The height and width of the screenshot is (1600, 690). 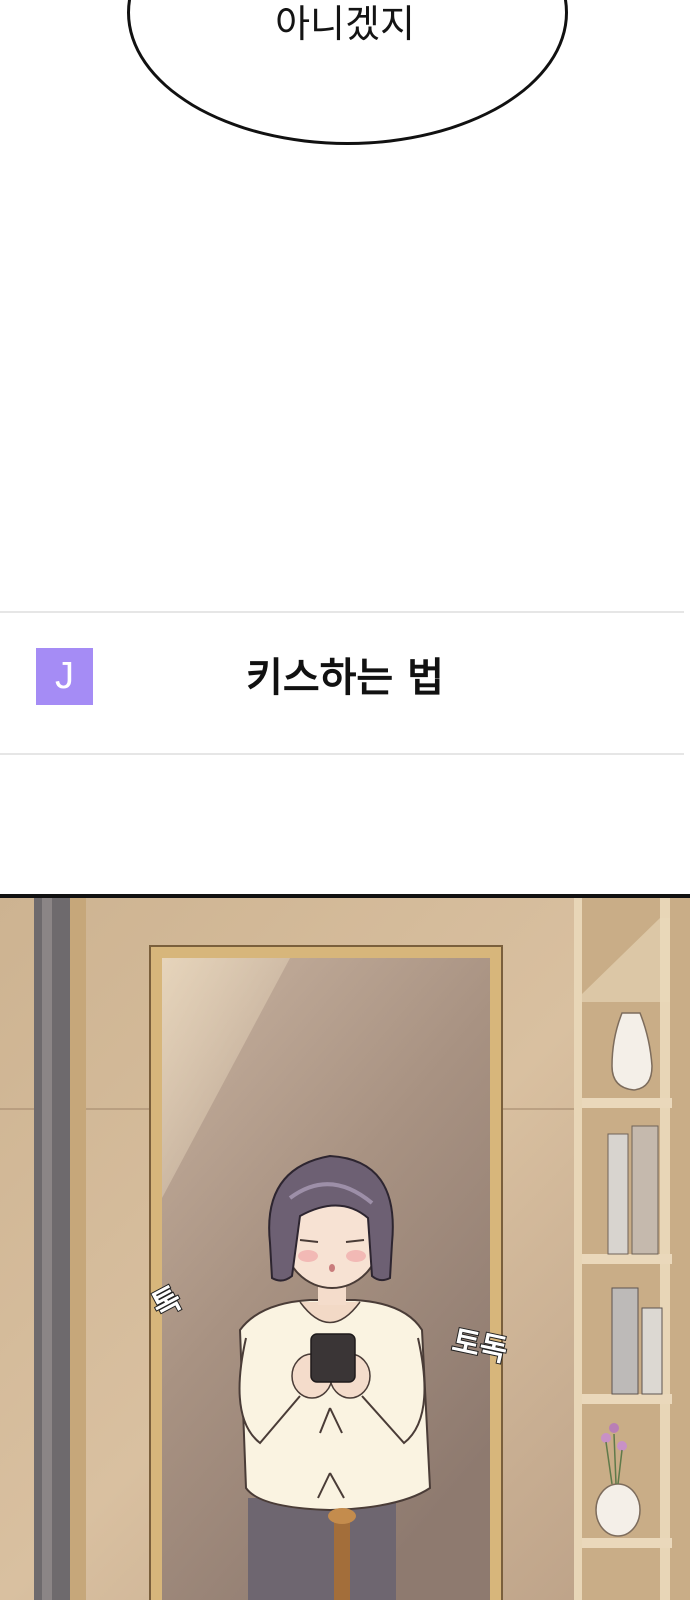 What do you see at coordinates (333, 1358) in the screenshot?
I see `phone` at bounding box center [333, 1358].